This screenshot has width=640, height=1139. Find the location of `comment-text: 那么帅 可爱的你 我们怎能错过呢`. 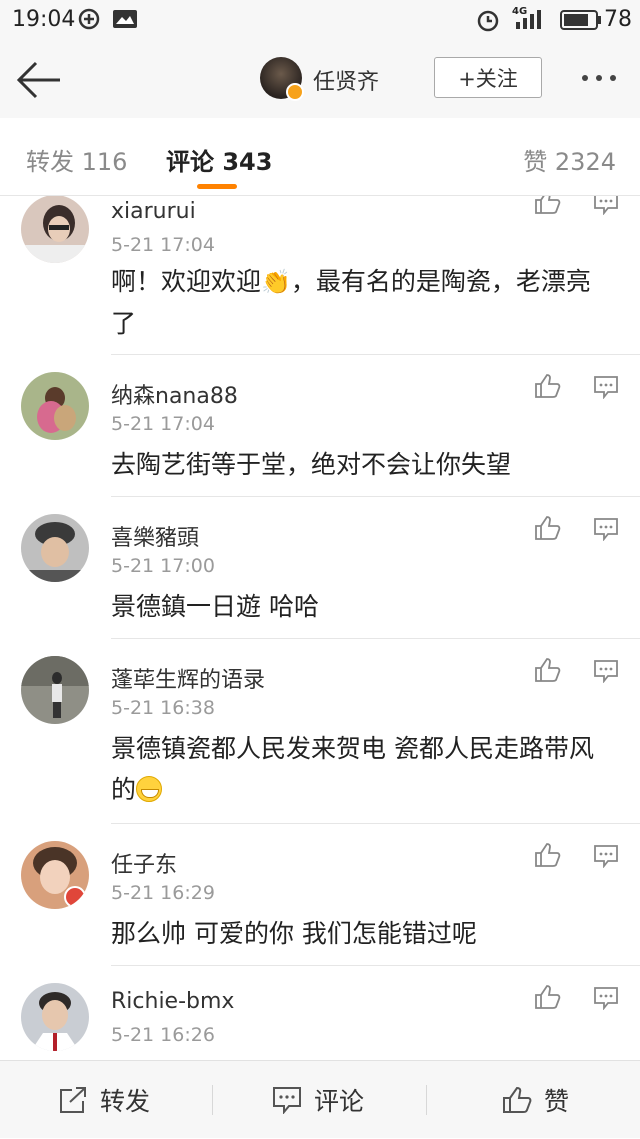

comment-text: 那么帅 可爱的你 我们怎能错过呢 is located at coordinates (361, 933).